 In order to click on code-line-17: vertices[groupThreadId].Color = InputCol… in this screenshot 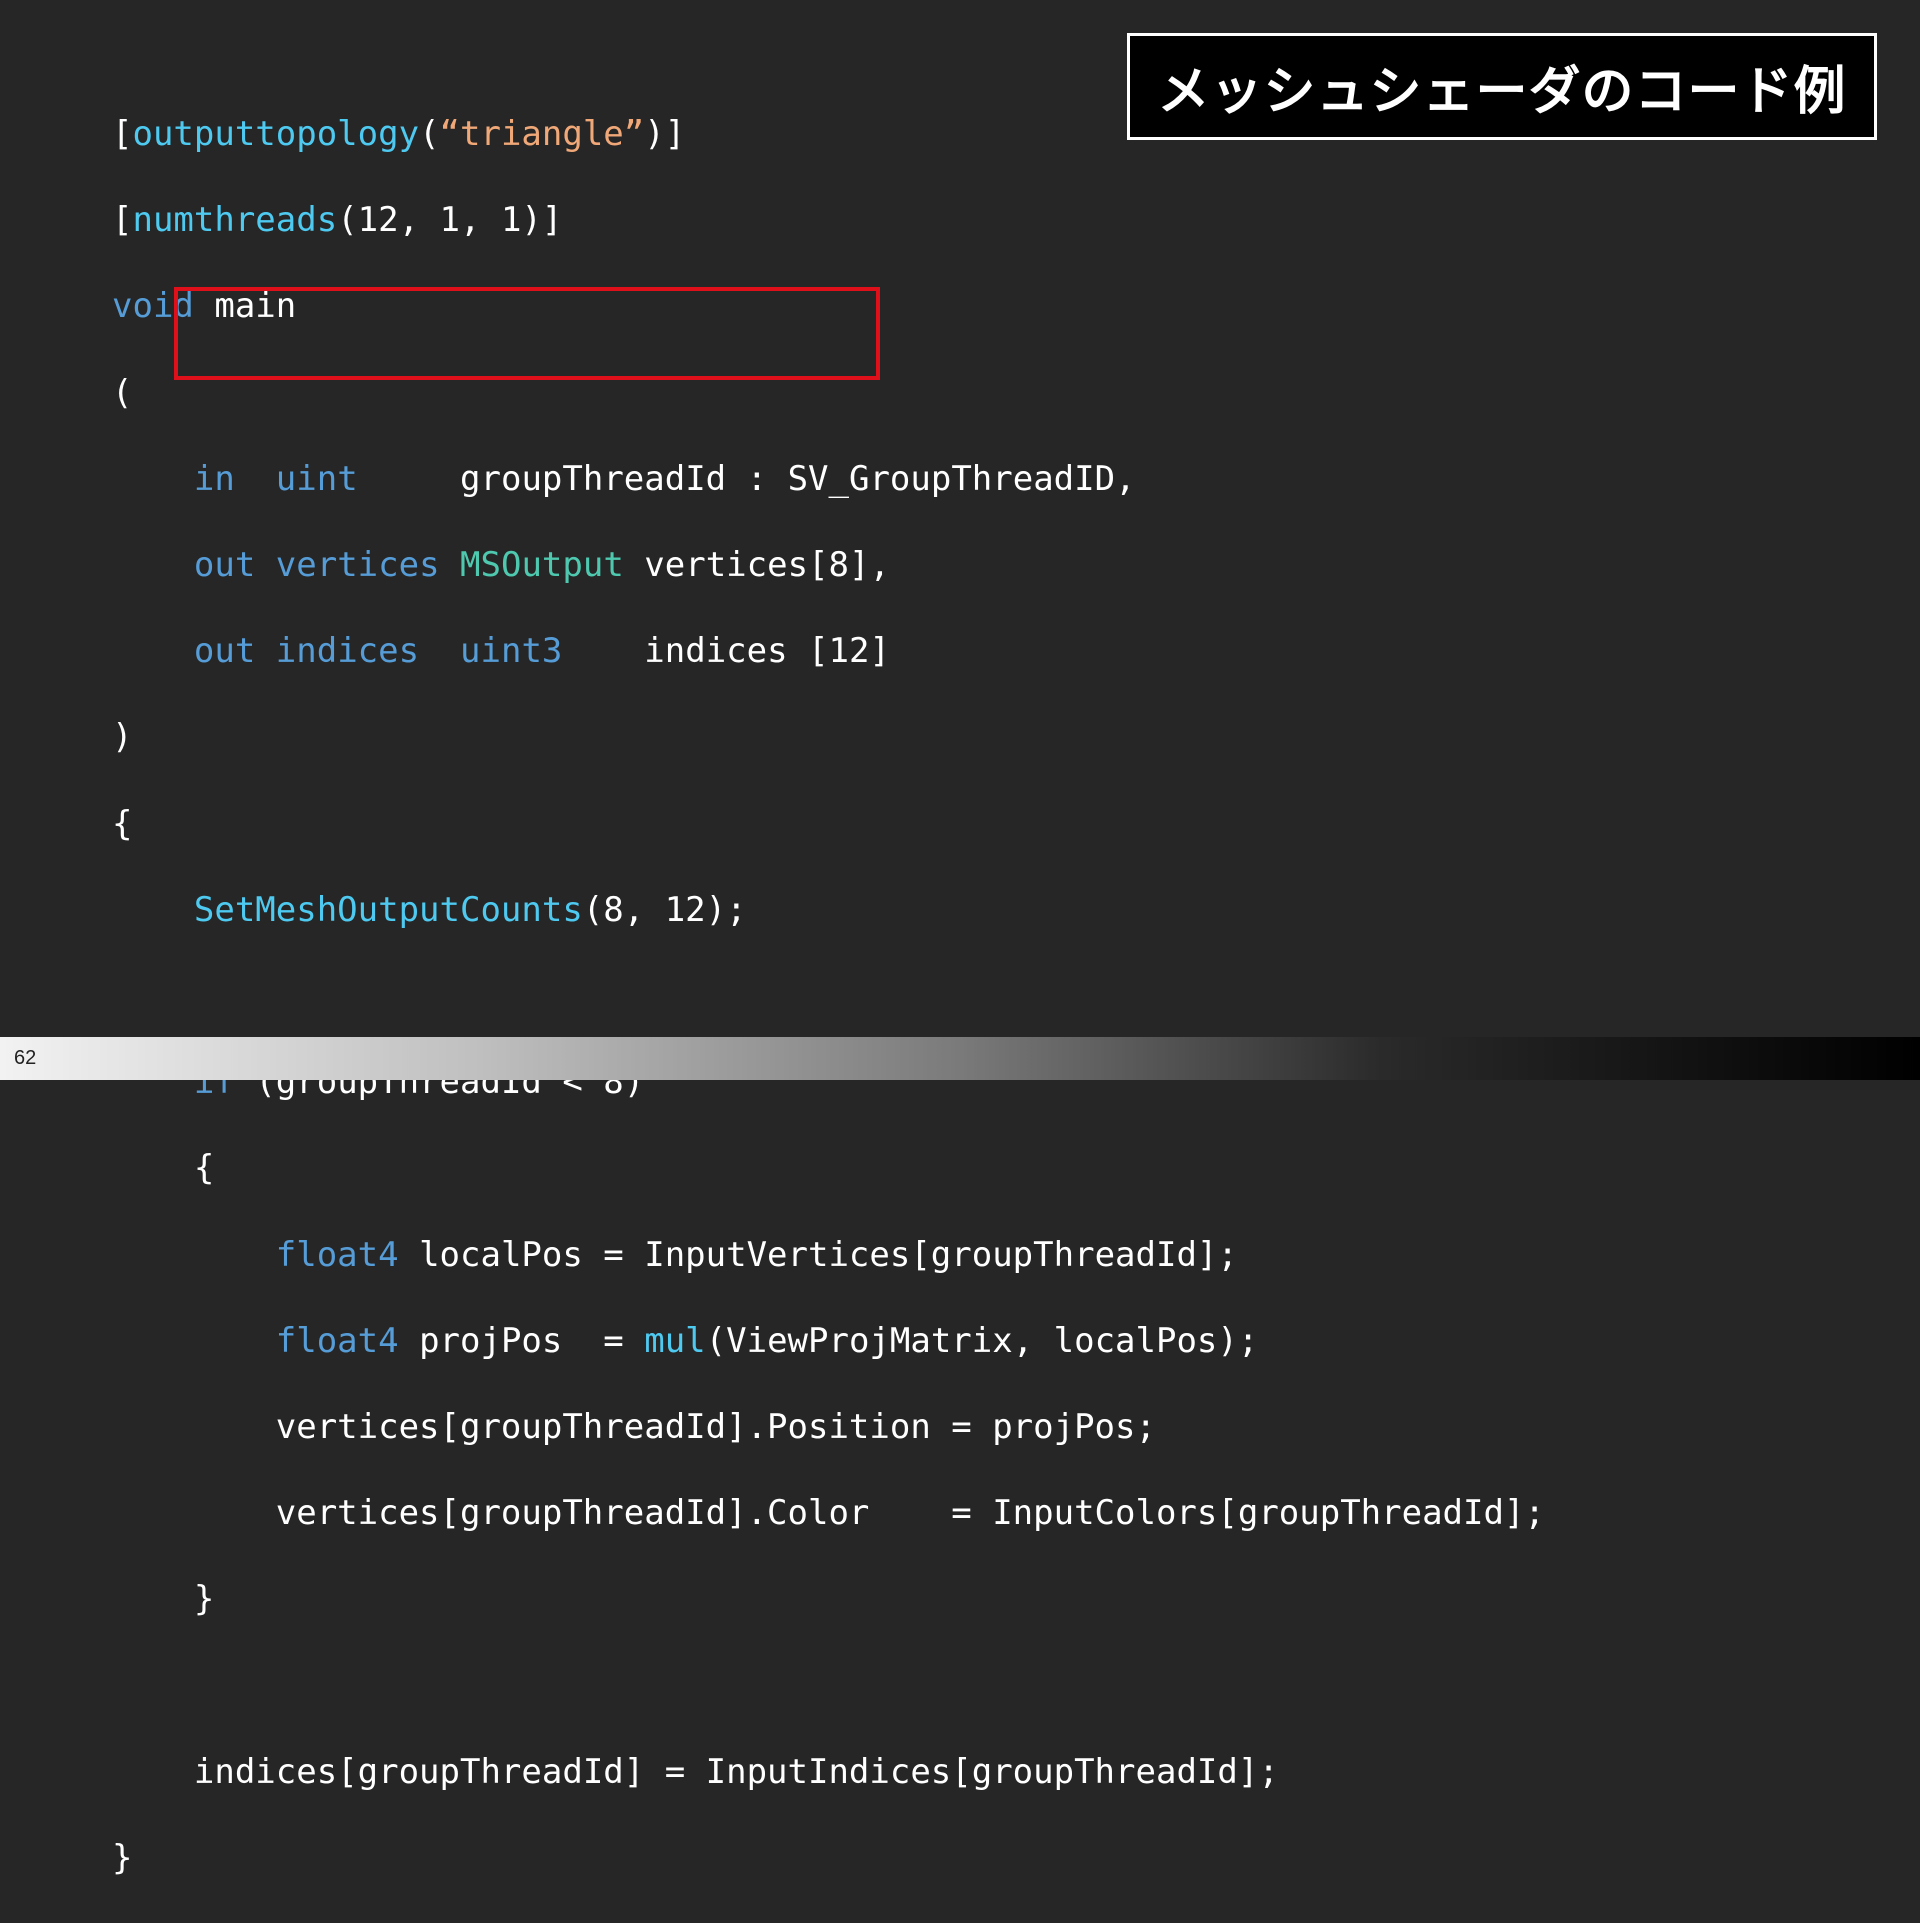, I will do `click(910, 1513)`.